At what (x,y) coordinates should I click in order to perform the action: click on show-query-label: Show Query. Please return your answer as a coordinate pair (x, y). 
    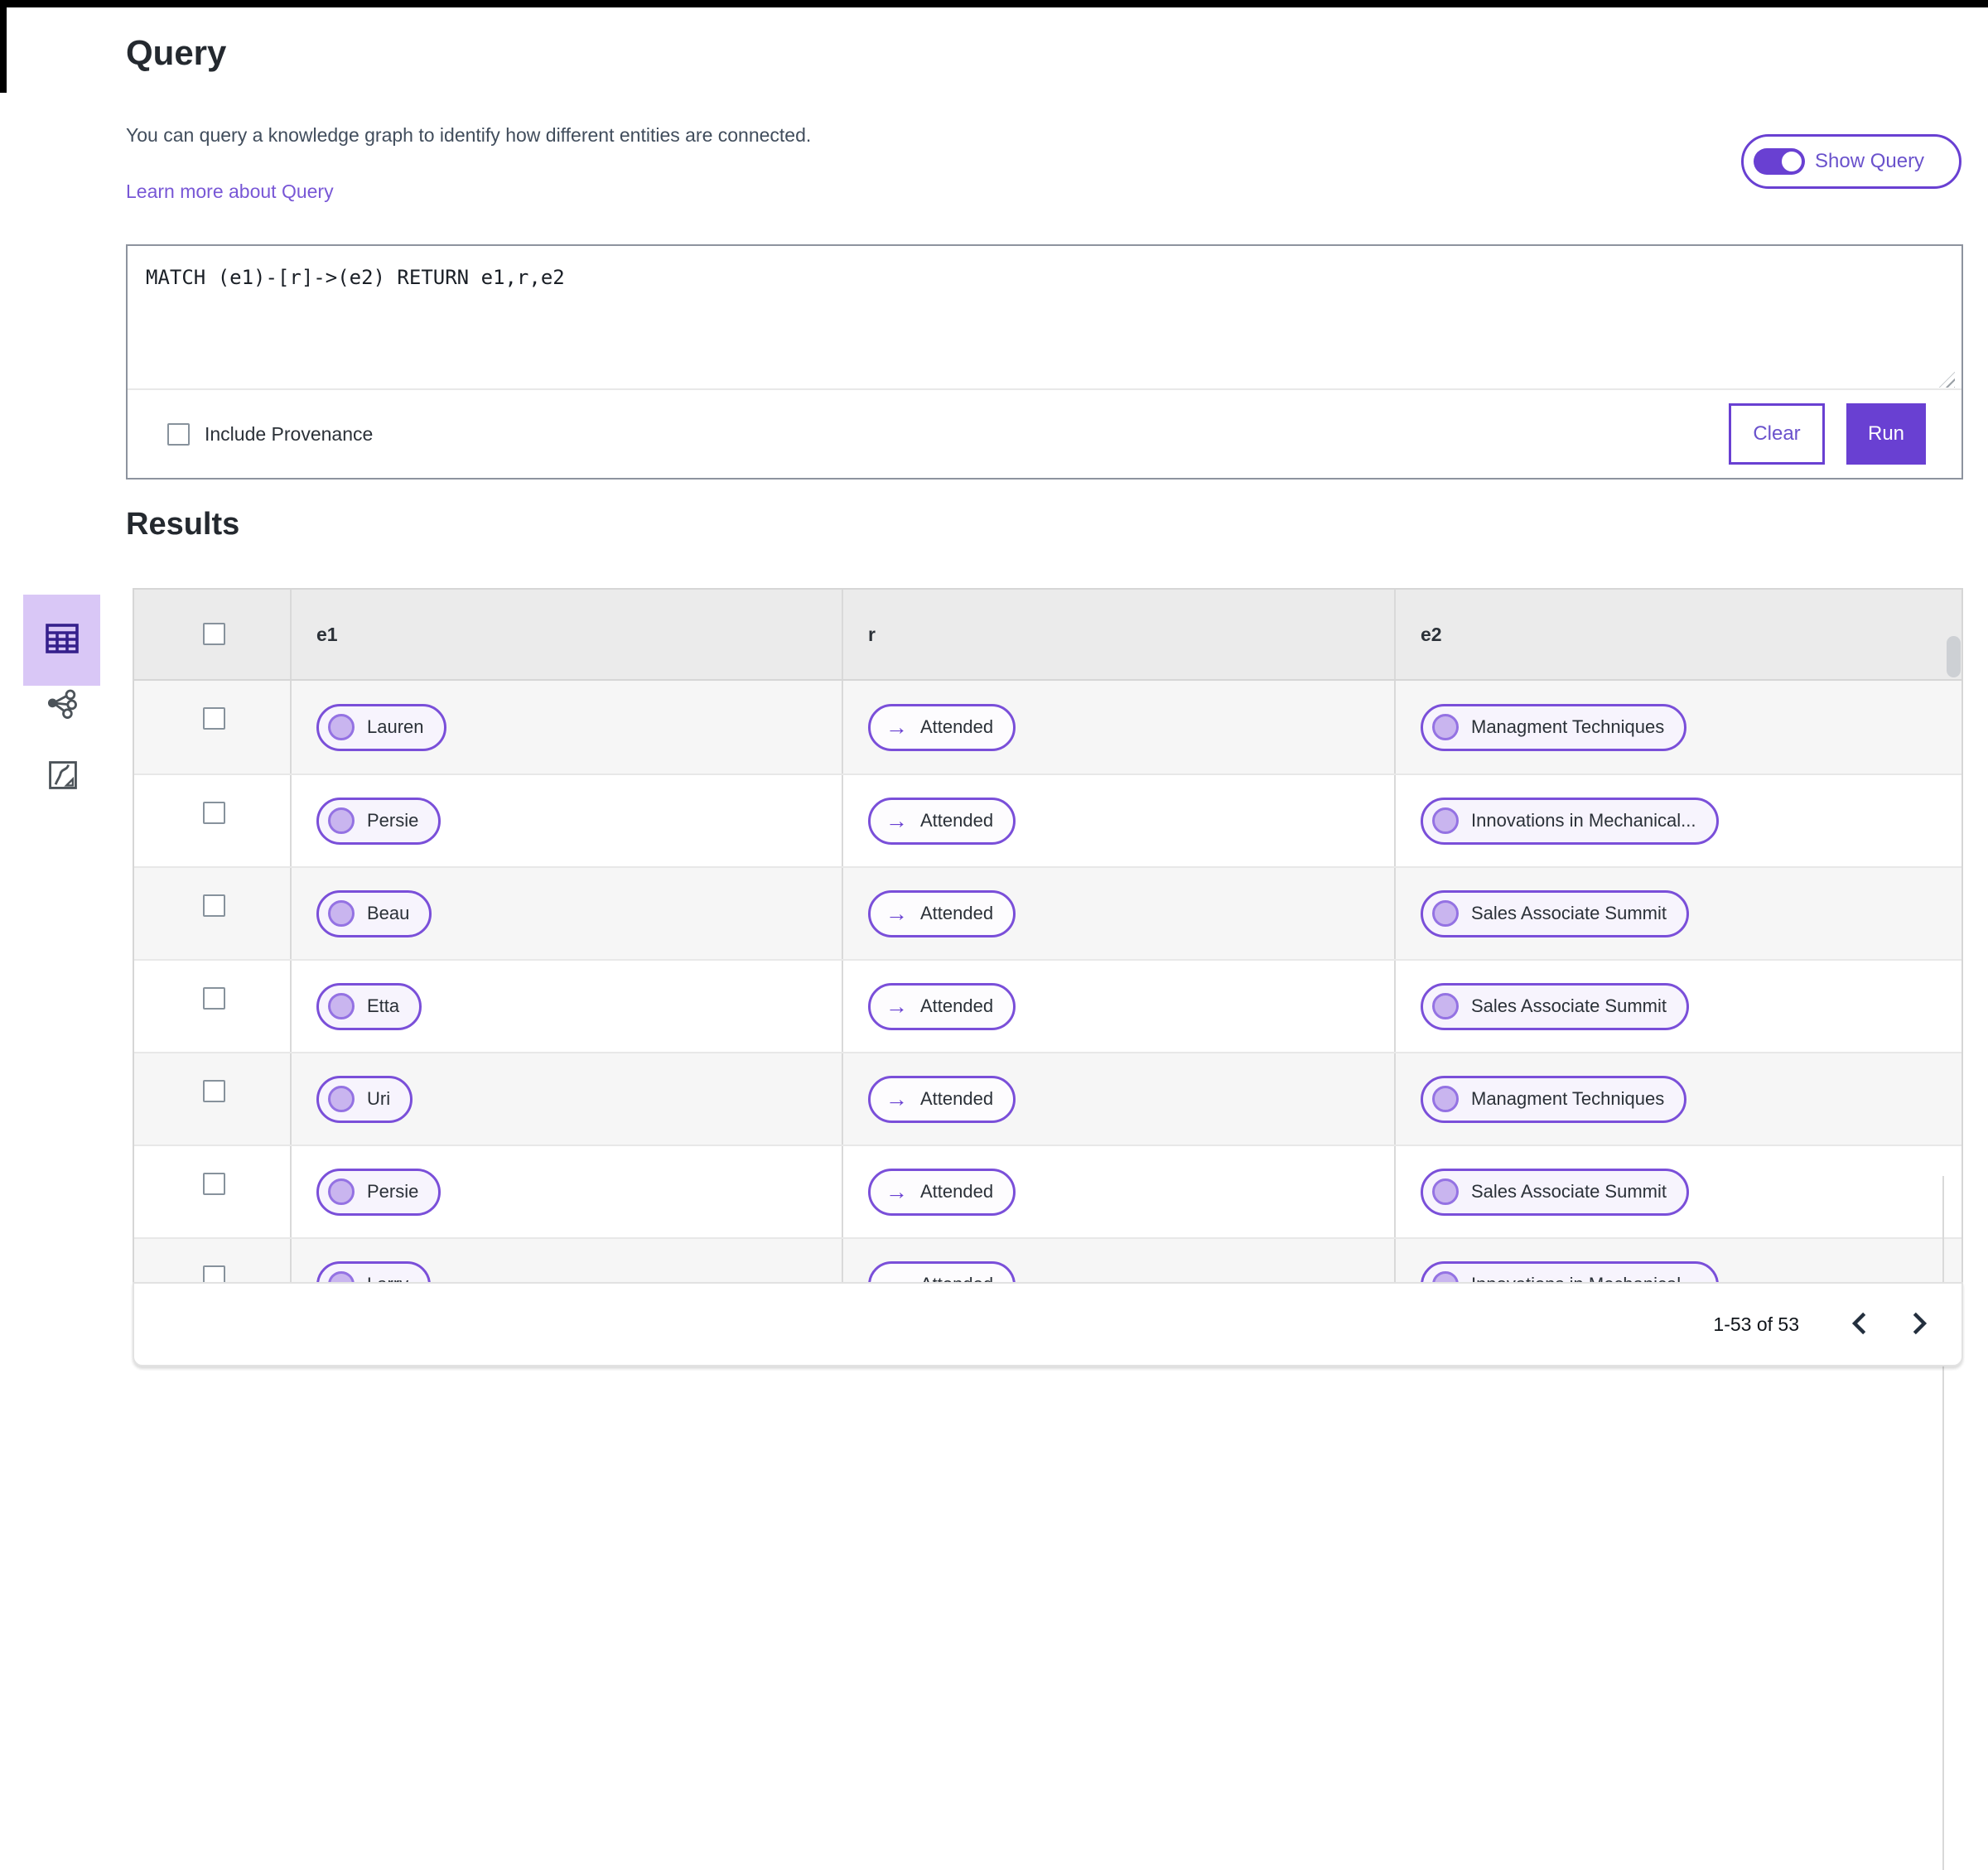
    Looking at the image, I should click on (1870, 161).